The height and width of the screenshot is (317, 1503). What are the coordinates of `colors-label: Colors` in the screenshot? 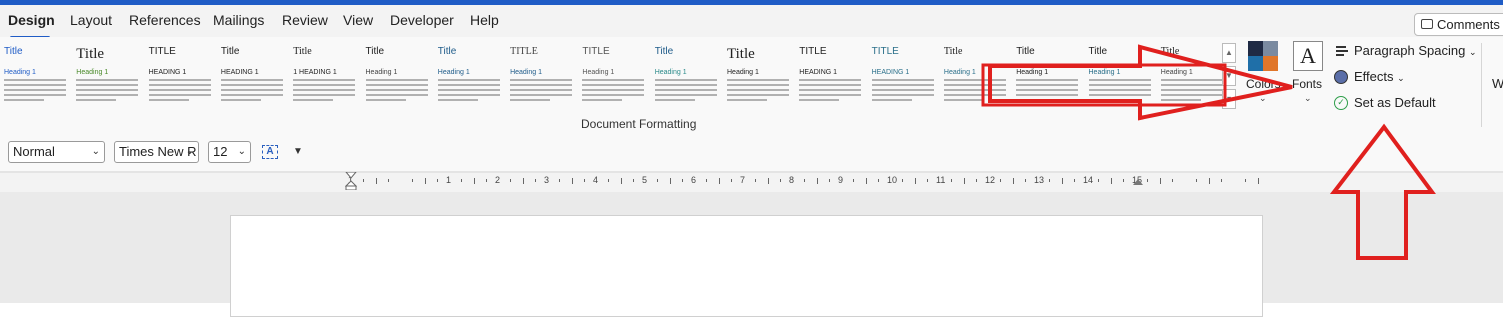 It's located at (1263, 84).